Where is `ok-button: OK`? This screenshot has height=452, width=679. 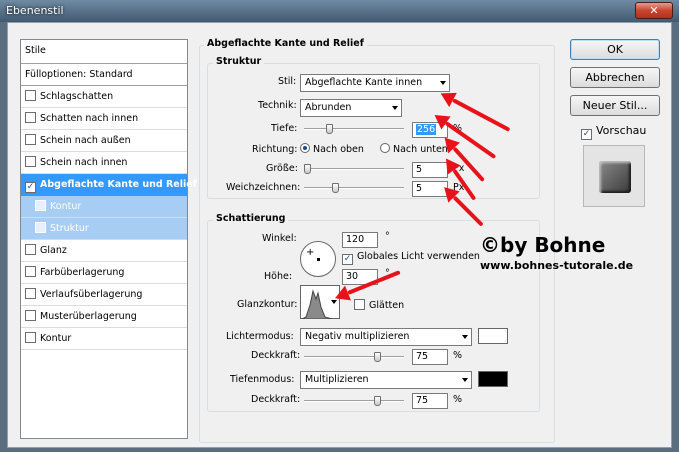
ok-button: OK is located at coordinates (615, 49).